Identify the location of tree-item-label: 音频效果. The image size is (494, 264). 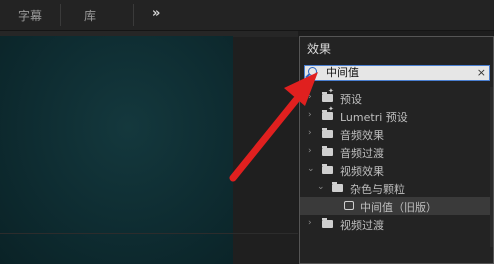
(362, 135).